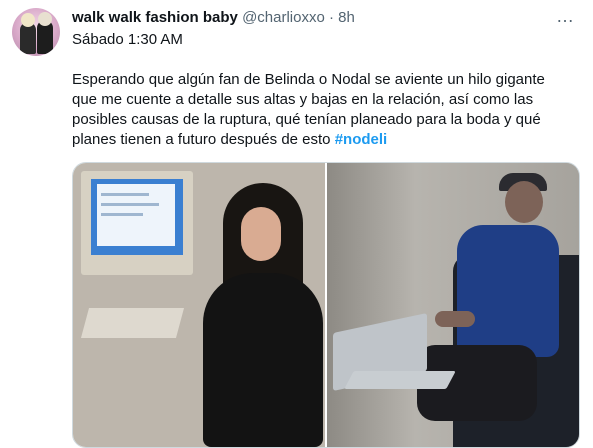  I want to click on tweet-timestamp: Sábado 1:30 AM, so click(127, 39).